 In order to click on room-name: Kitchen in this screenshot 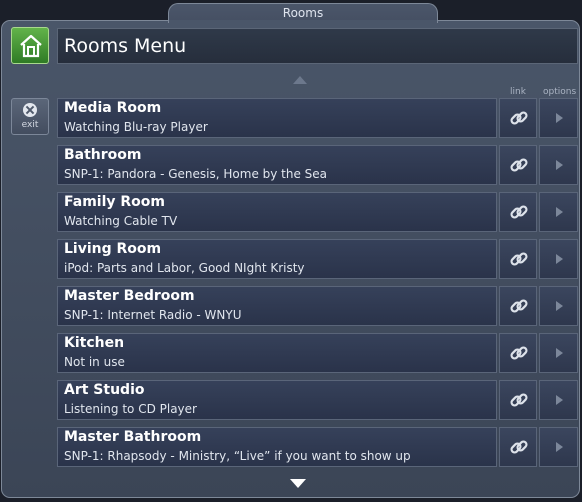, I will do `click(94, 343)`.